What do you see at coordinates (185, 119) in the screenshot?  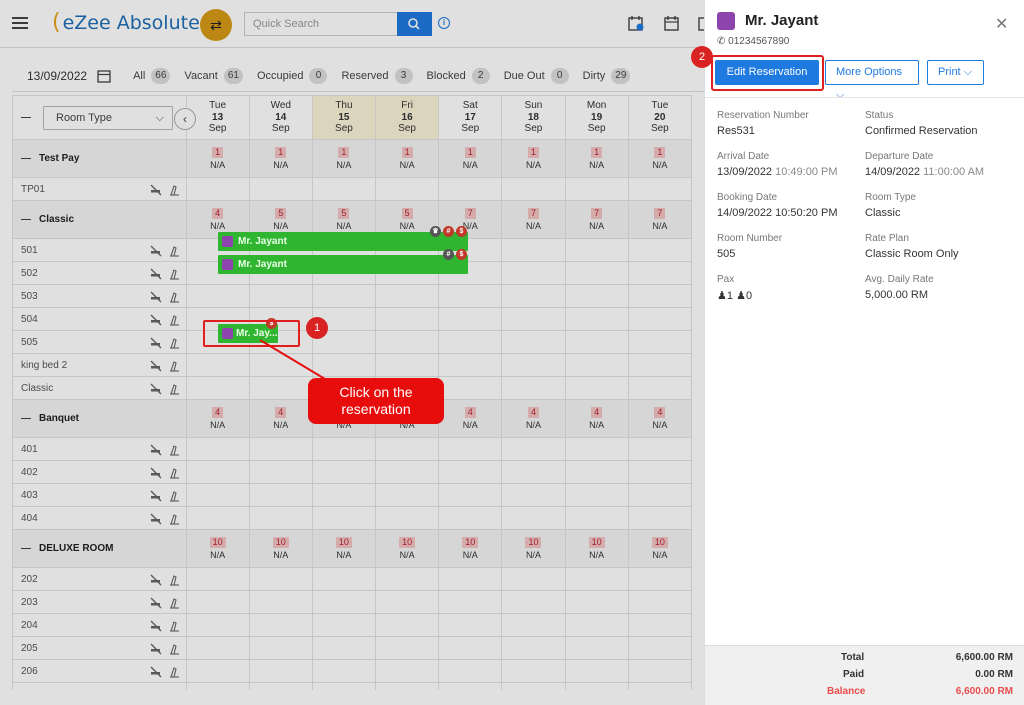 I see `prev-dates-button: ‹` at bounding box center [185, 119].